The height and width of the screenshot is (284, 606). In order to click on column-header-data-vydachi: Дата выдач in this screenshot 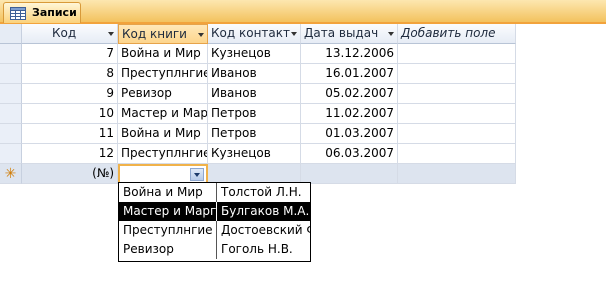, I will do `click(349, 34)`.